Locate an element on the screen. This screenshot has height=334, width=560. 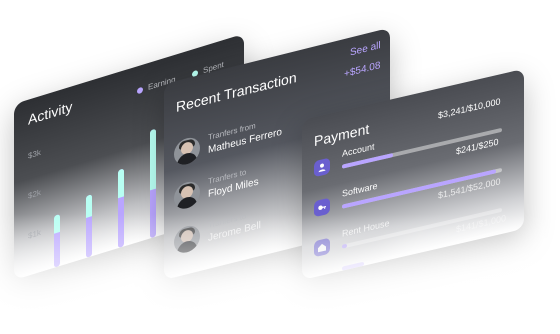
recent-amount: +$54.08 is located at coordinates (362, 70).